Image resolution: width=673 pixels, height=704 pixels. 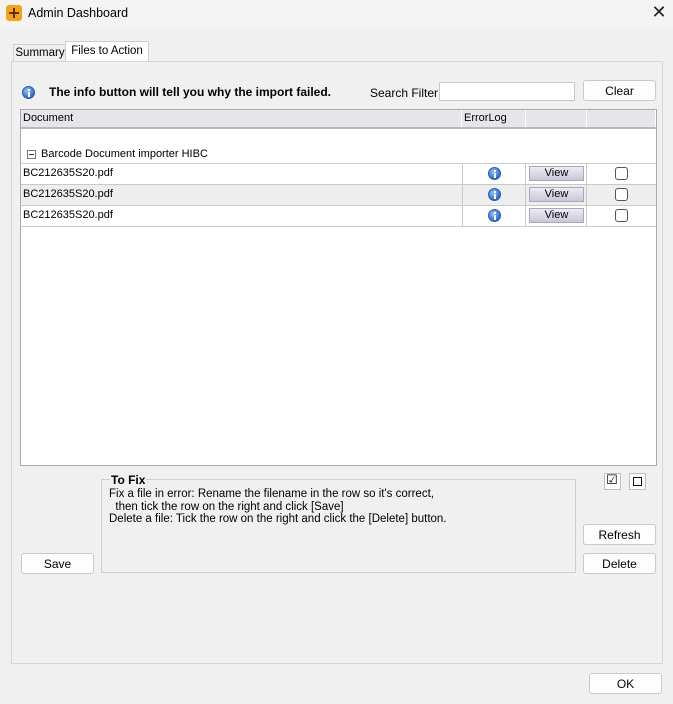 What do you see at coordinates (612, 481) in the screenshot?
I see `check-all-icon` at bounding box center [612, 481].